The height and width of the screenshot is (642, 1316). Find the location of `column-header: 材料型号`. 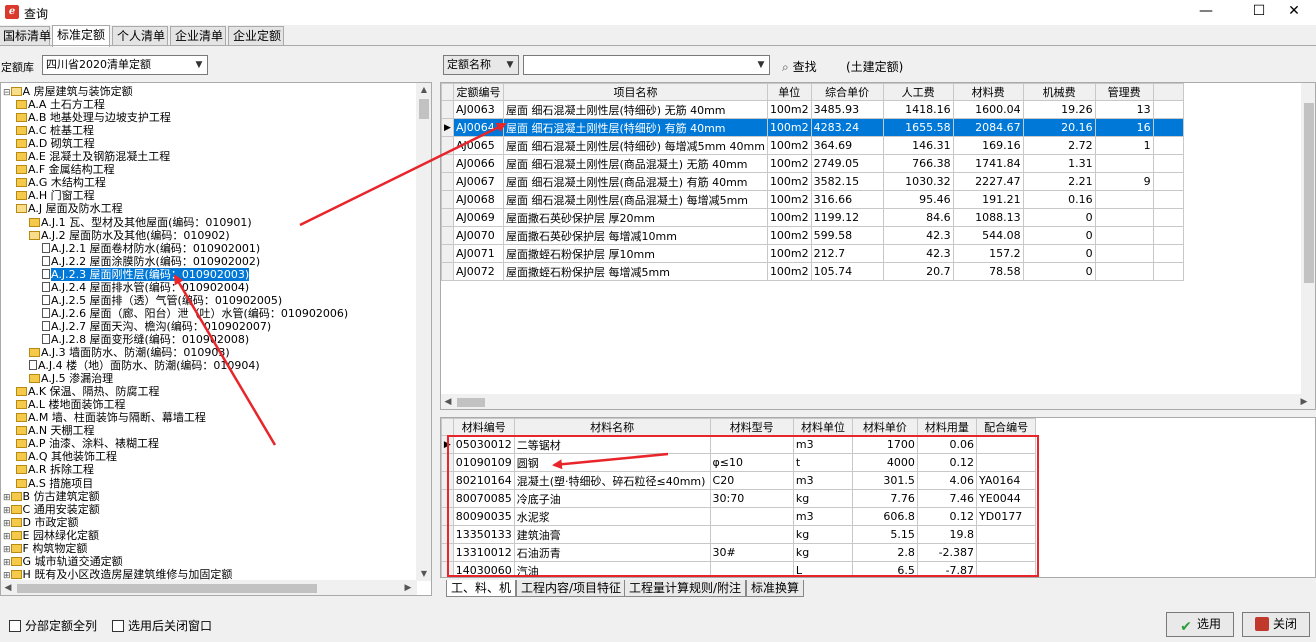

column-header: 材料型号 is located at coordinates (751, 427).